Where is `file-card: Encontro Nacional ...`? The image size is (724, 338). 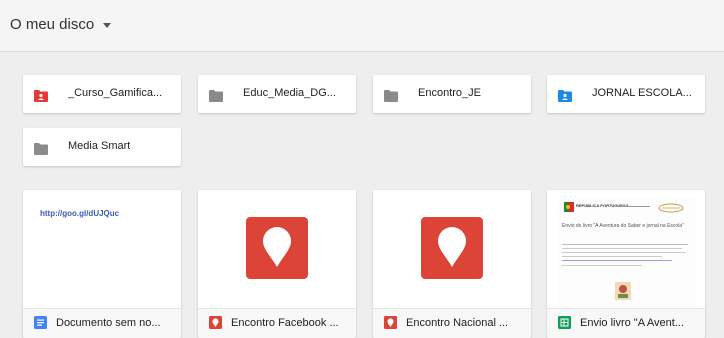 file-card: Encontro Nacional ... is located at coordinates (452, 264).